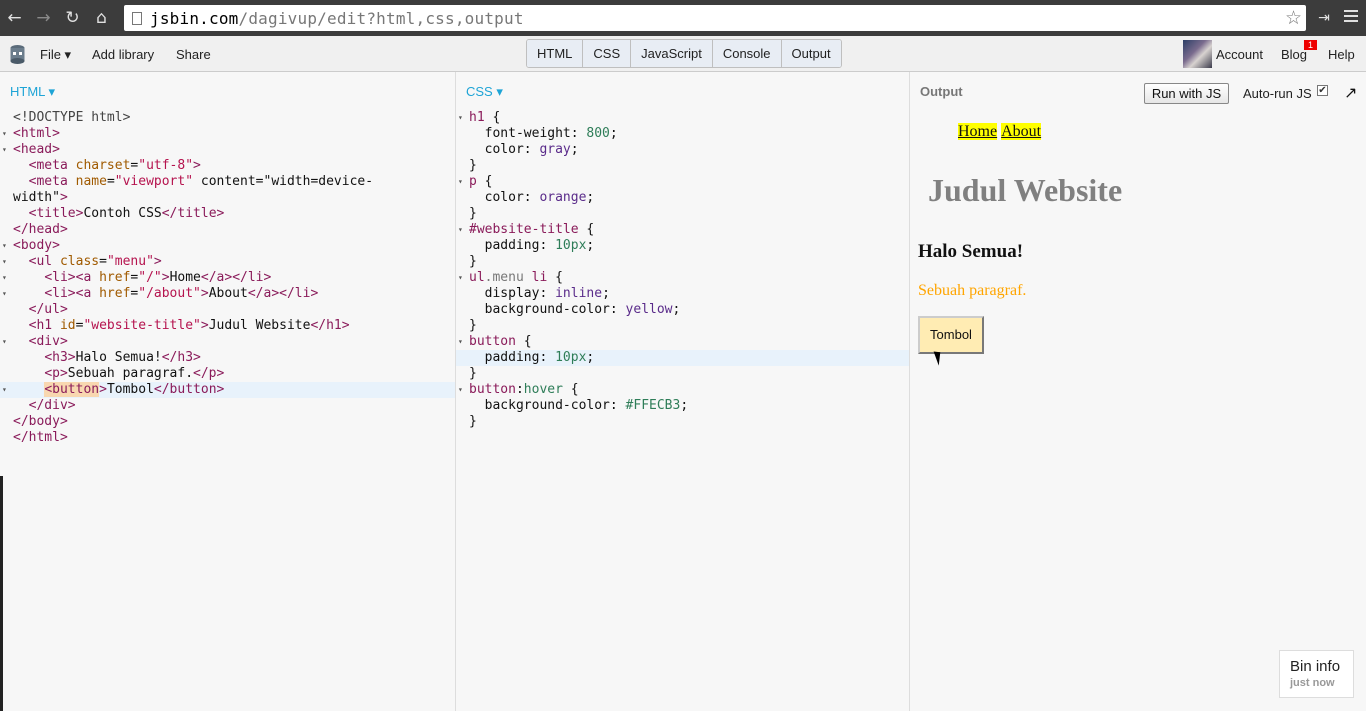 The width and height of the screenshot is (1366, 711). Describe the element at coordinates (1341, 54) in the screenshot. I see `help-link: Help` at that location.